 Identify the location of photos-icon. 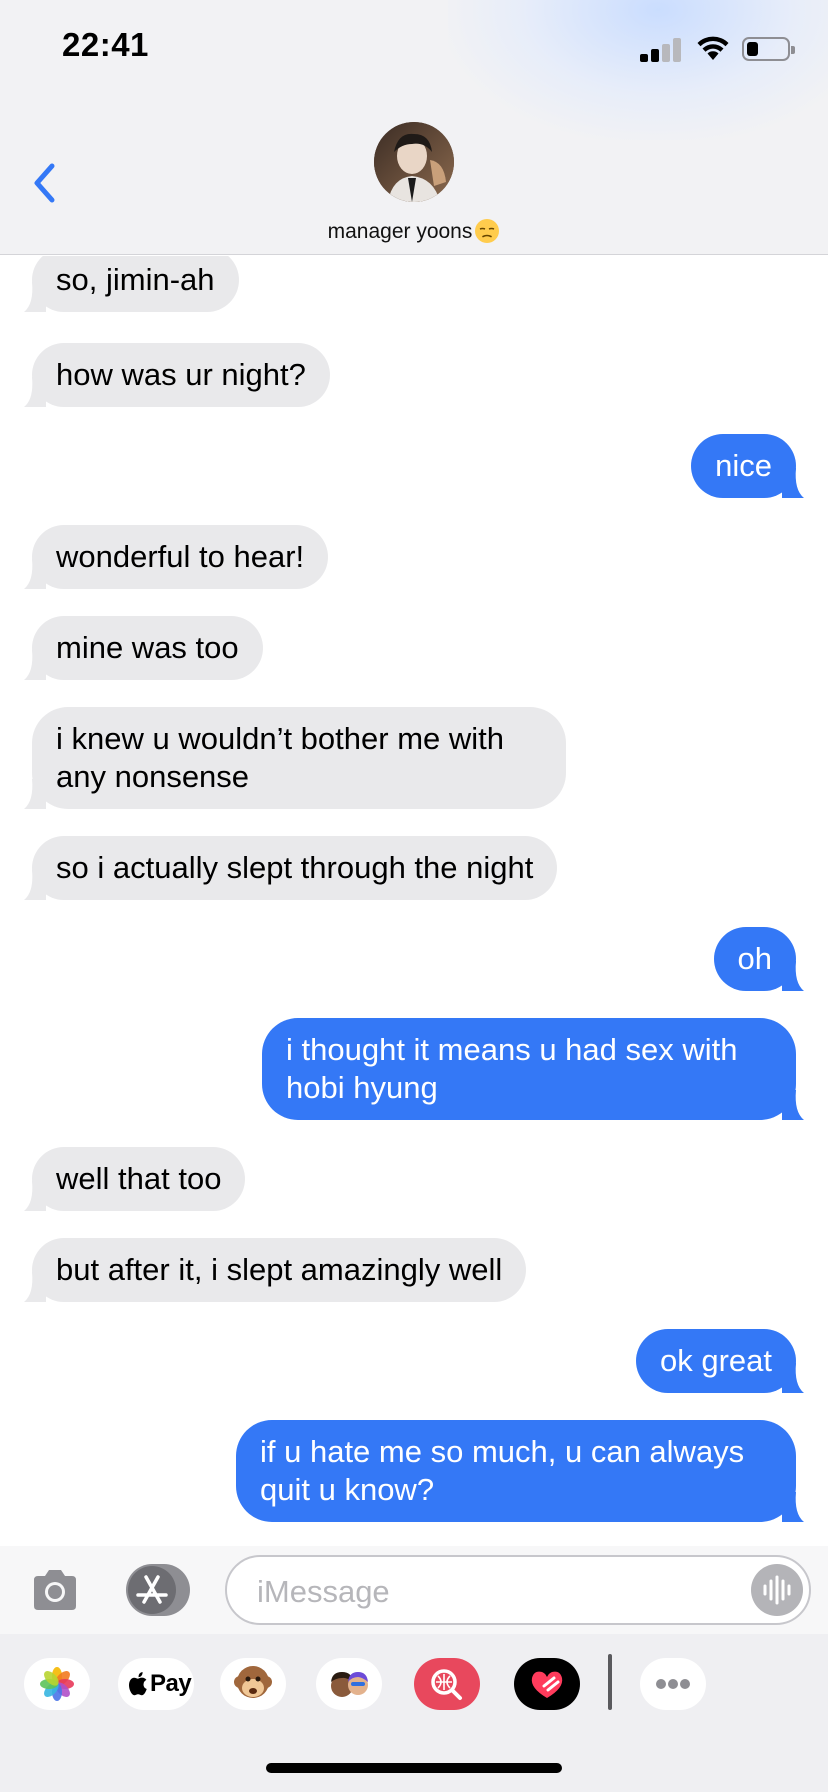
(57, 1684).